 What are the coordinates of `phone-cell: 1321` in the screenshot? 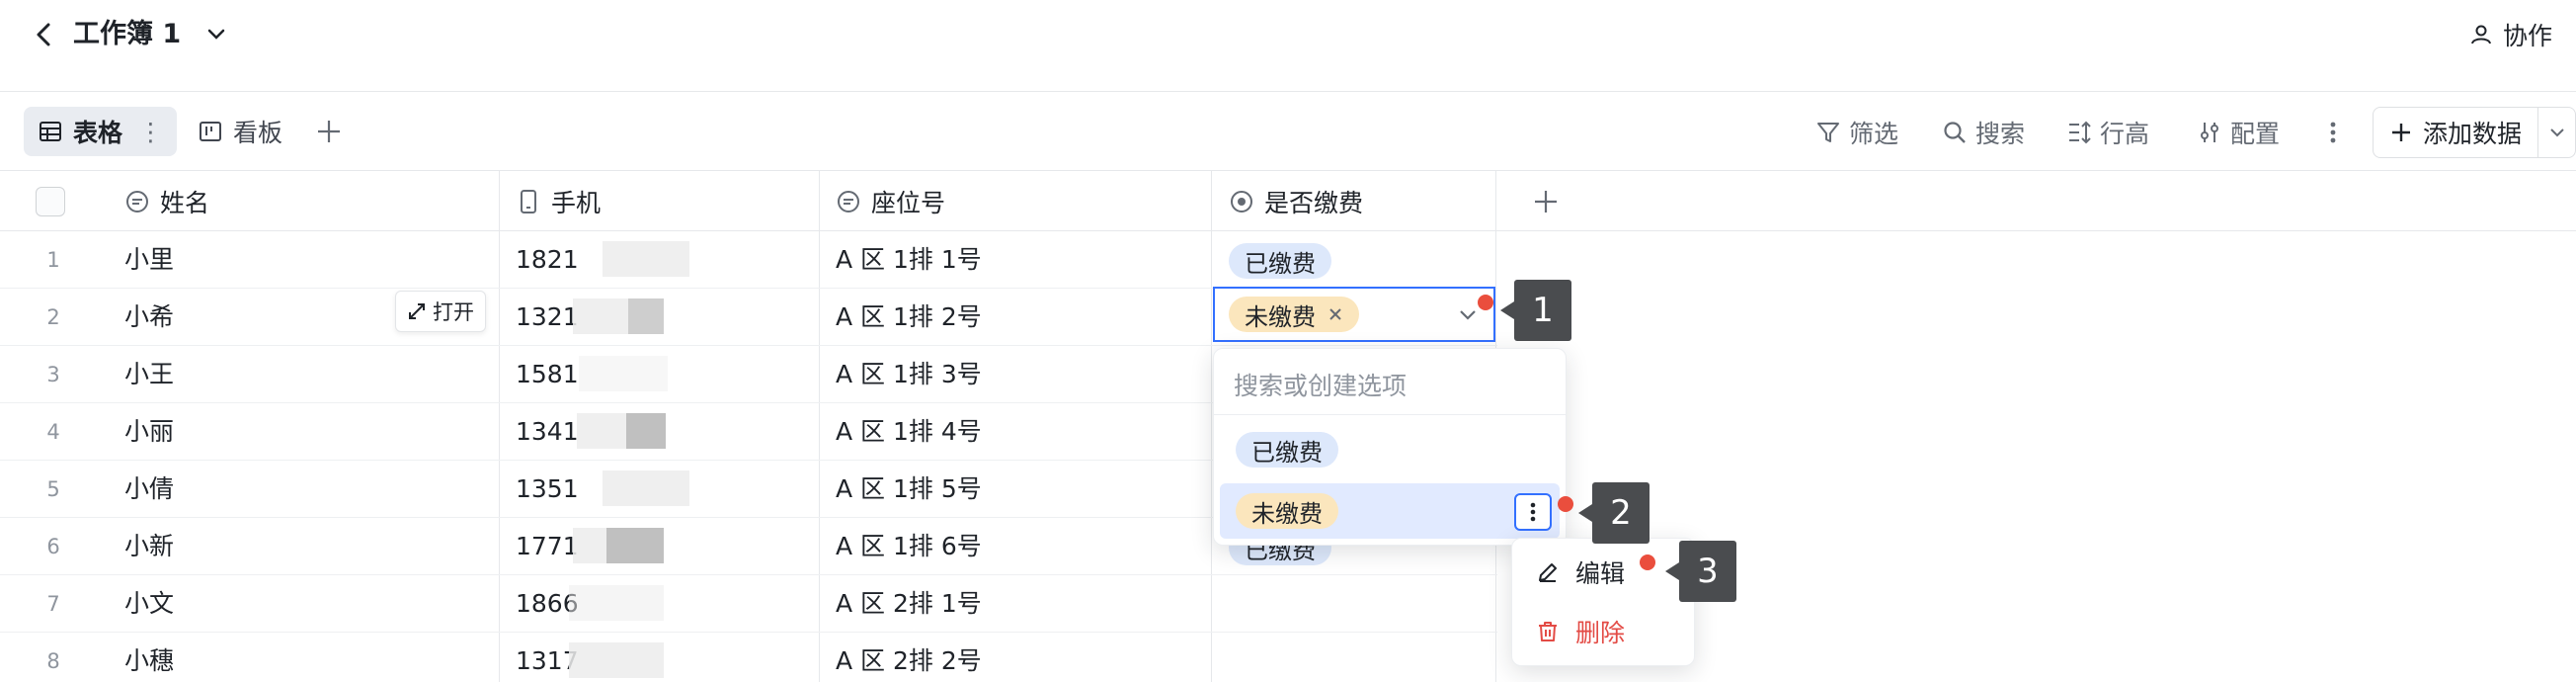 It's located at (547, 317).